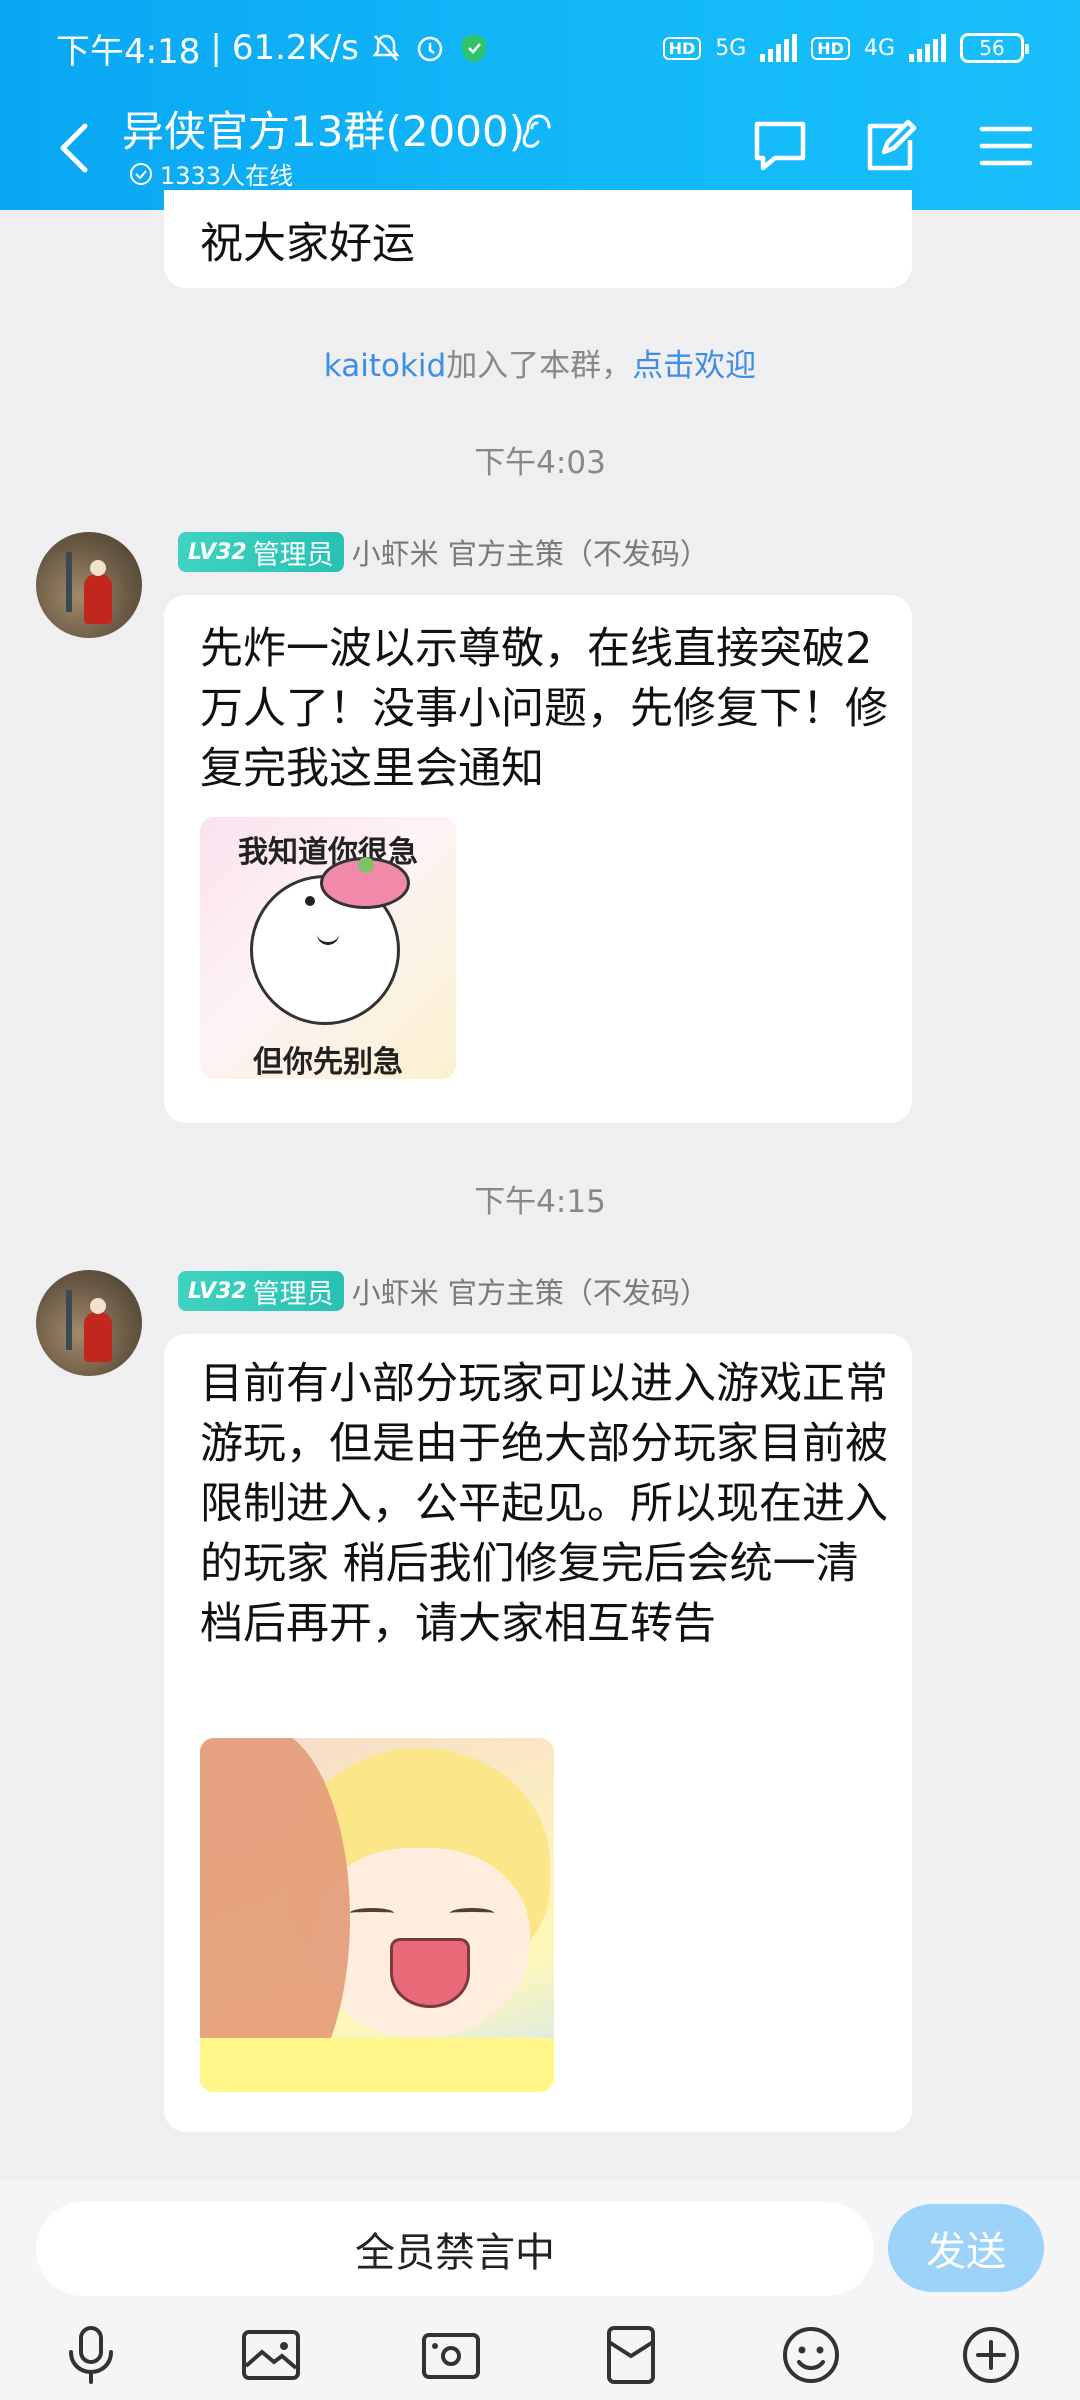 Image resolution: width=1080 pixels, height=2400 pixels. Describe the element at coordinates (91, 2355) in the screenshot. I see `mic-icon` at that location.